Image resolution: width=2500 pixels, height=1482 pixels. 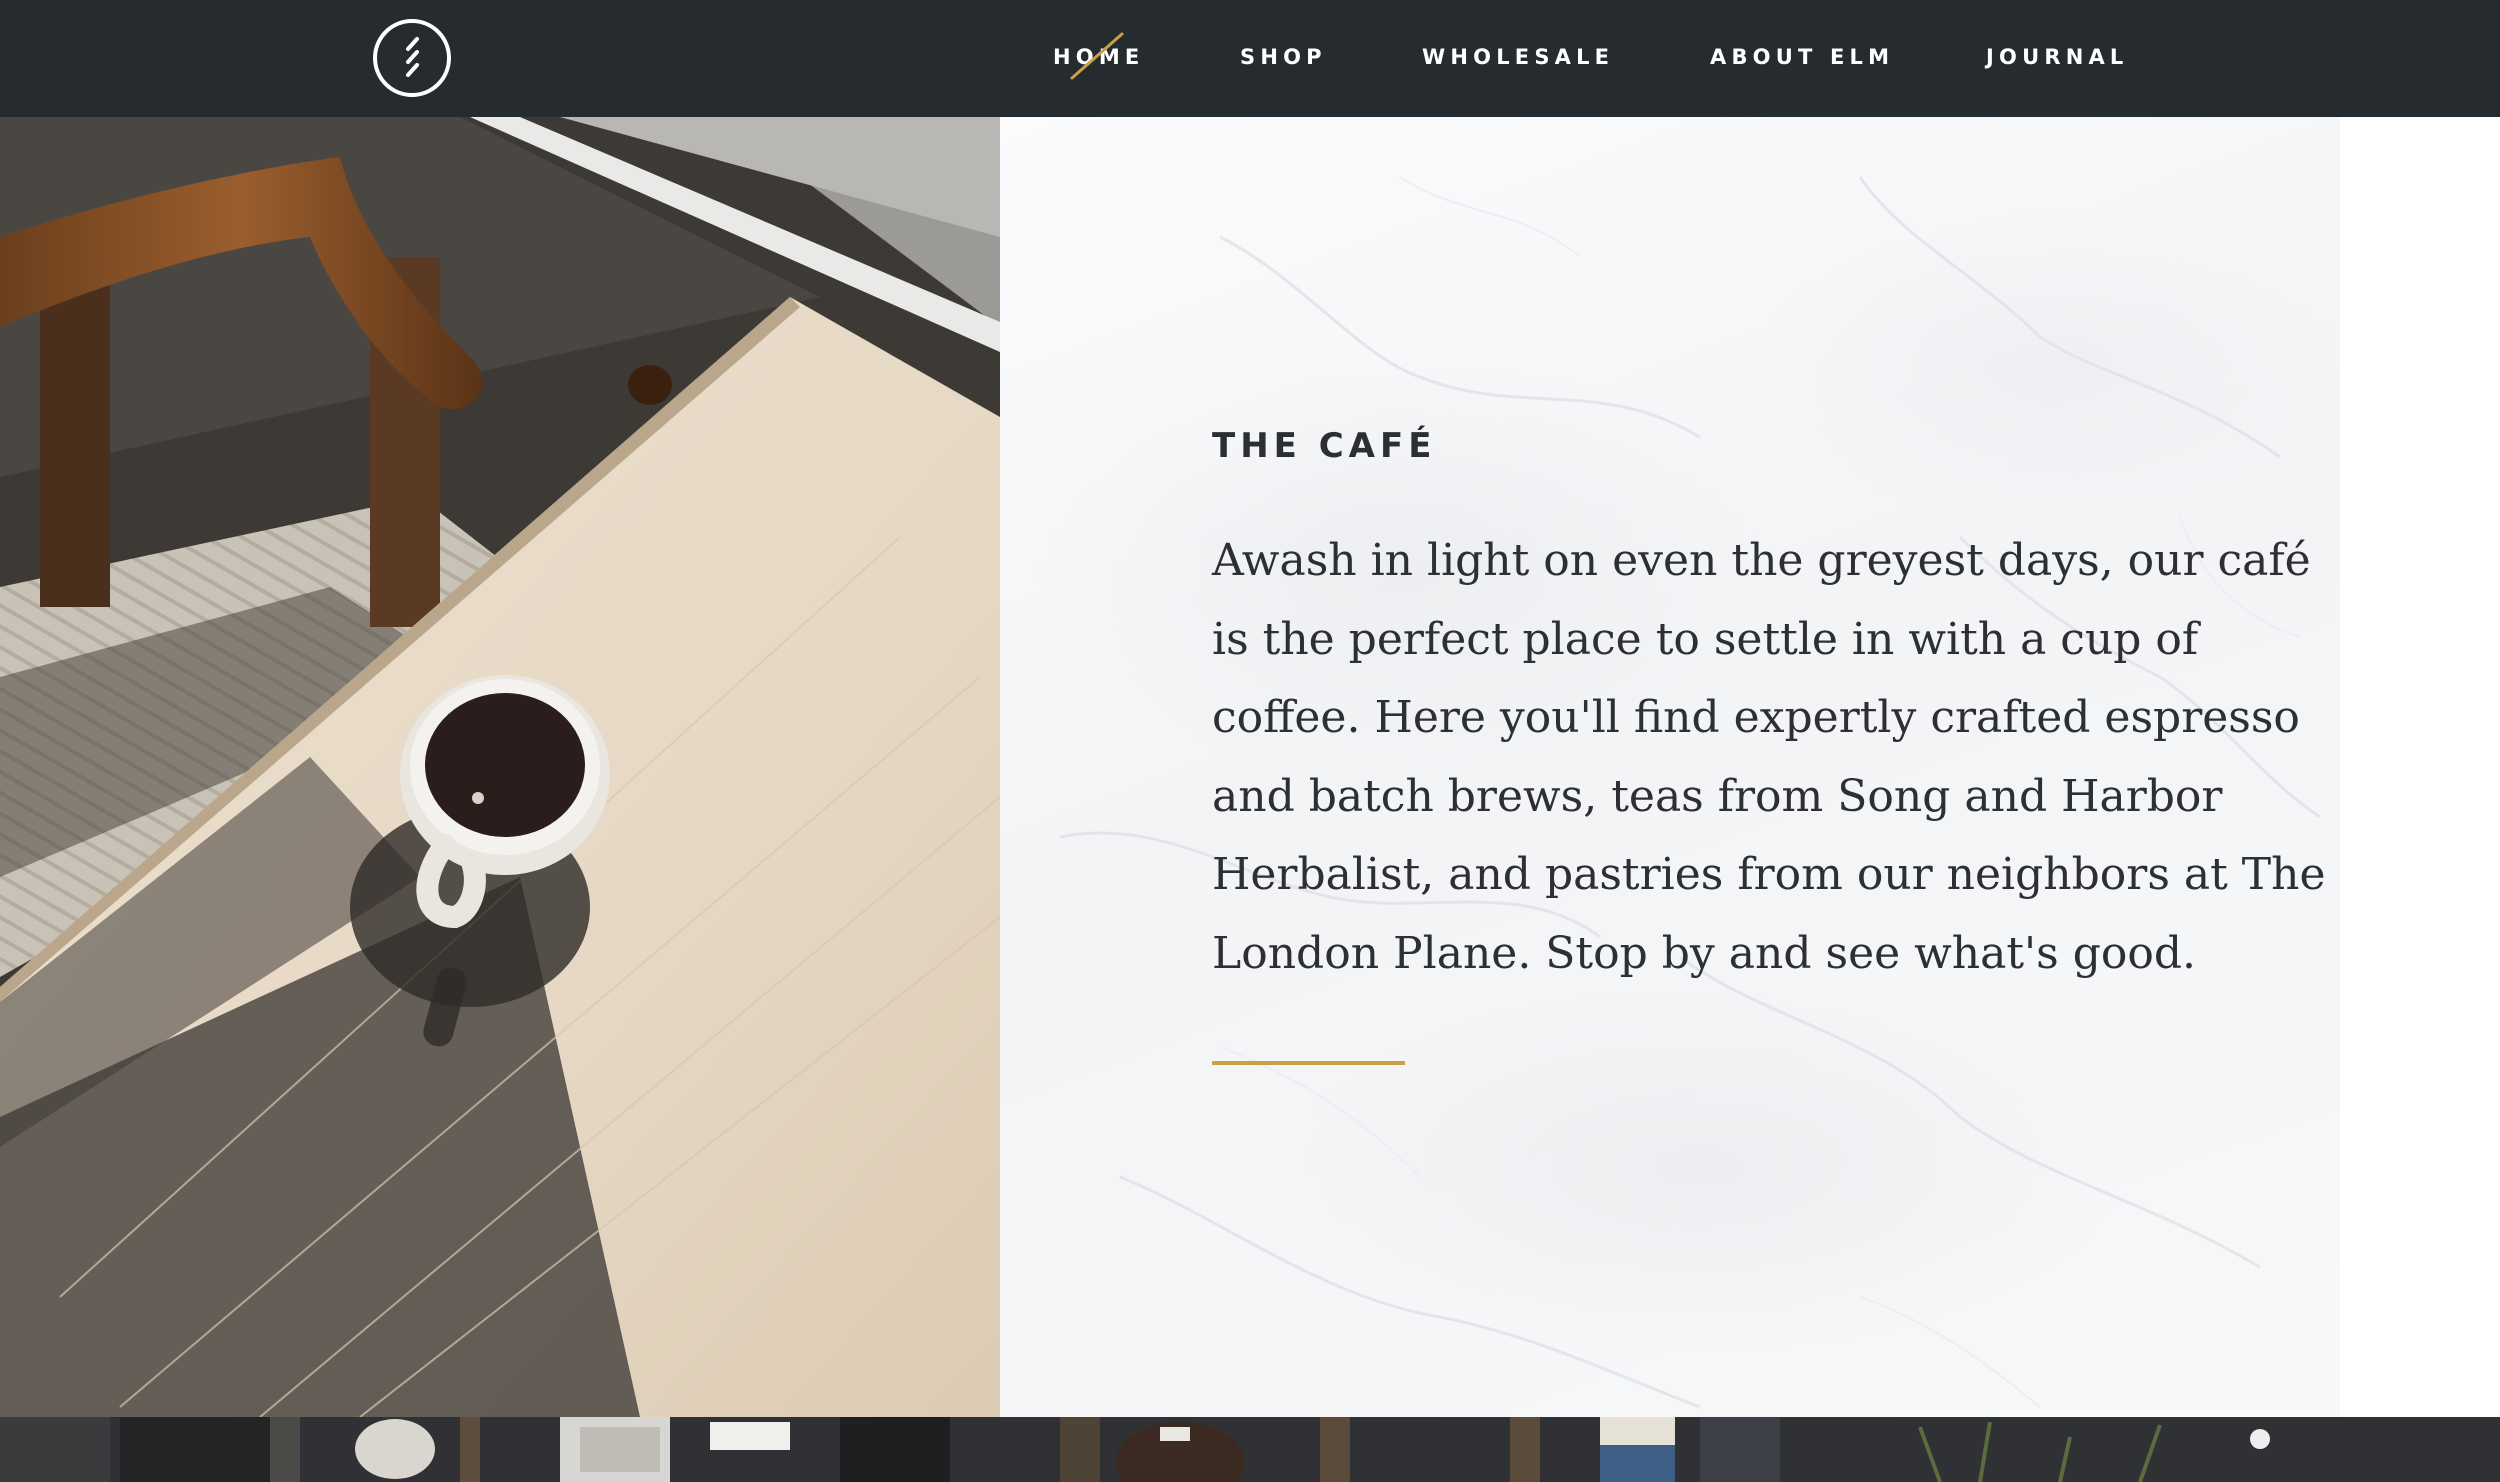 What do you see at coordinates (1098, 57) in the screenshot?
I see `nav-item-home: HOME` at bounding box center [1098, 57].